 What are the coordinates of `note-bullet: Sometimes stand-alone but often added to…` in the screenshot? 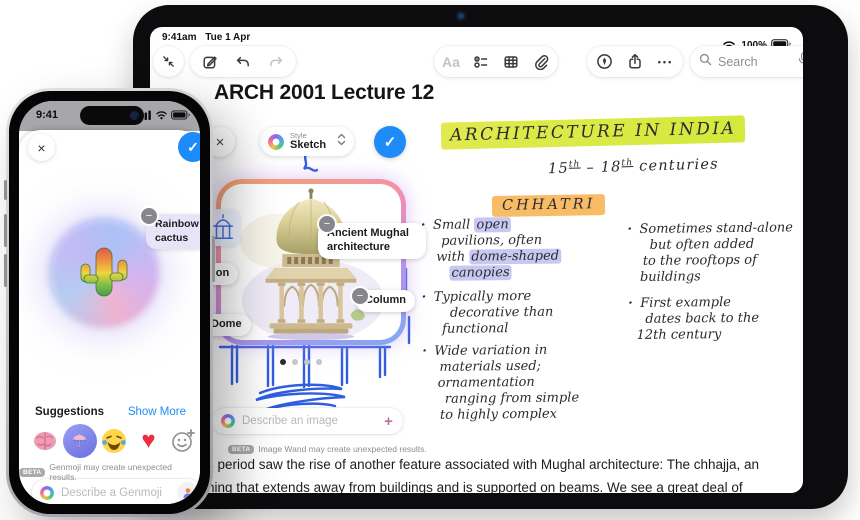 It's located at (715, 253).